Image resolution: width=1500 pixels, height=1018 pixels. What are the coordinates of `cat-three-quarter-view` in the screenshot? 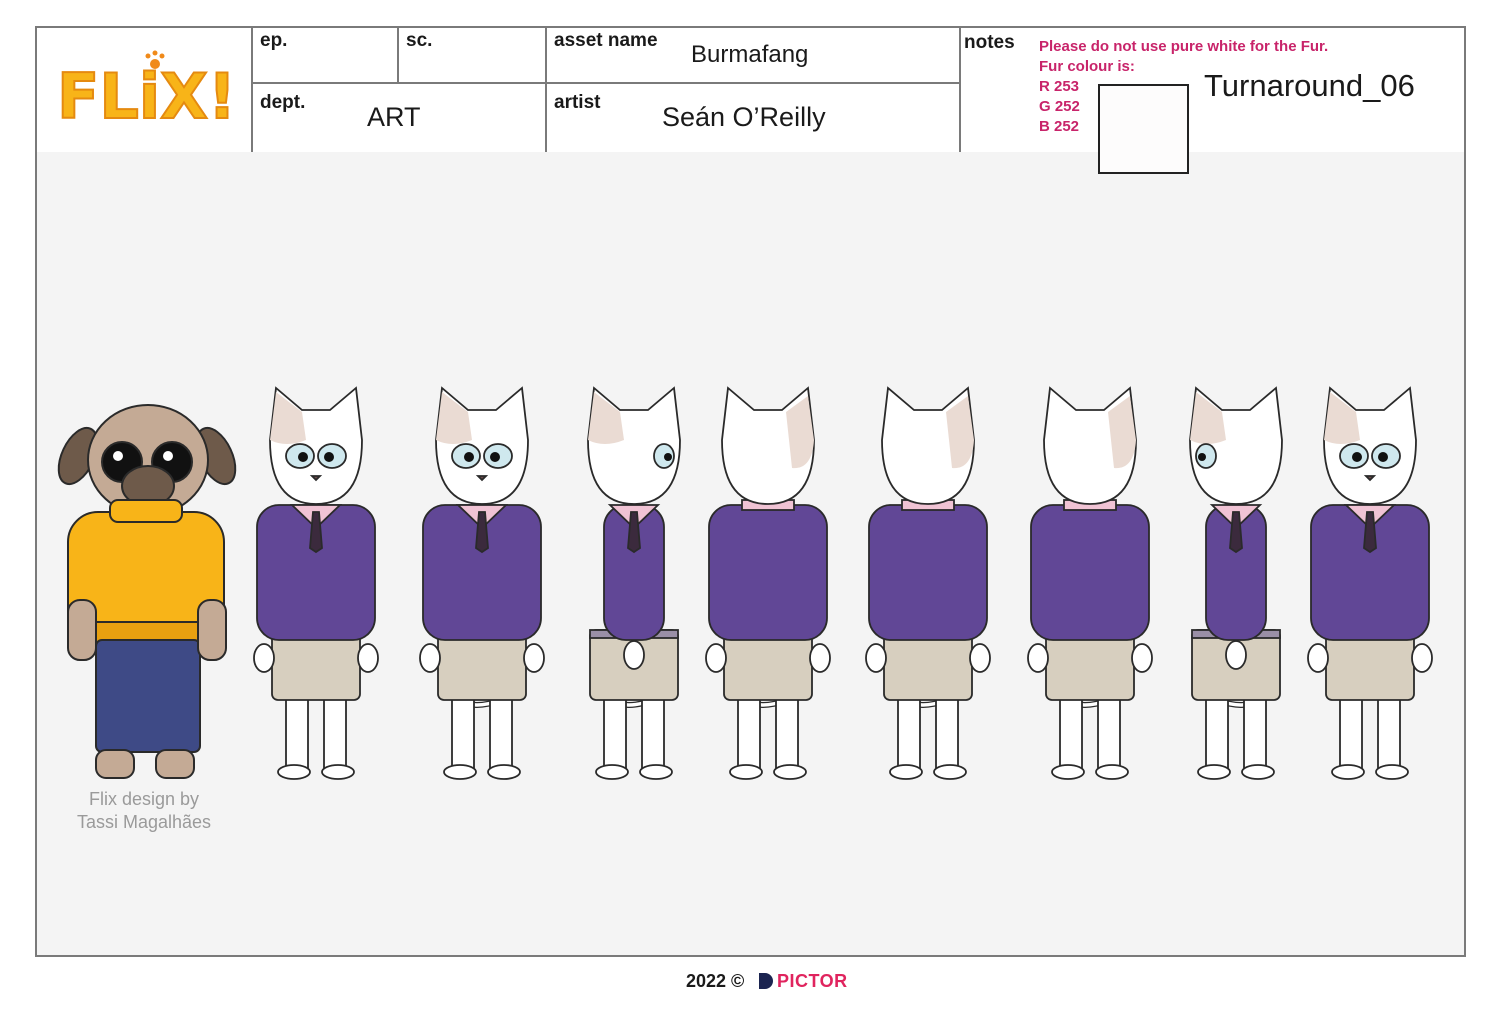 It's located at (482, 583).